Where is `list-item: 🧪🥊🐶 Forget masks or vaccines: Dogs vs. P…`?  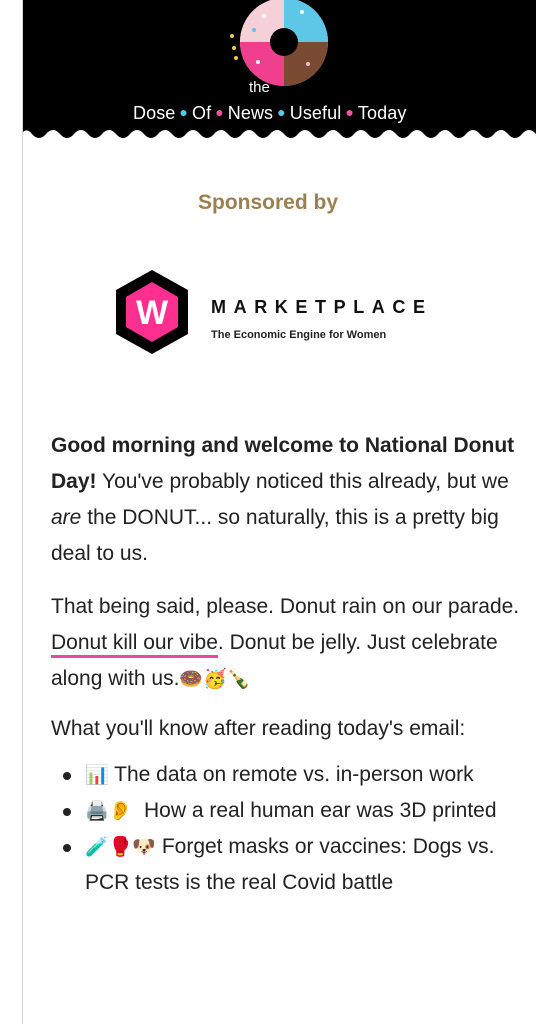
list-item: 🧪🥊🐶 Forget masks or vaccines: Dogs vs. P… is located at coordinates (286, 865).